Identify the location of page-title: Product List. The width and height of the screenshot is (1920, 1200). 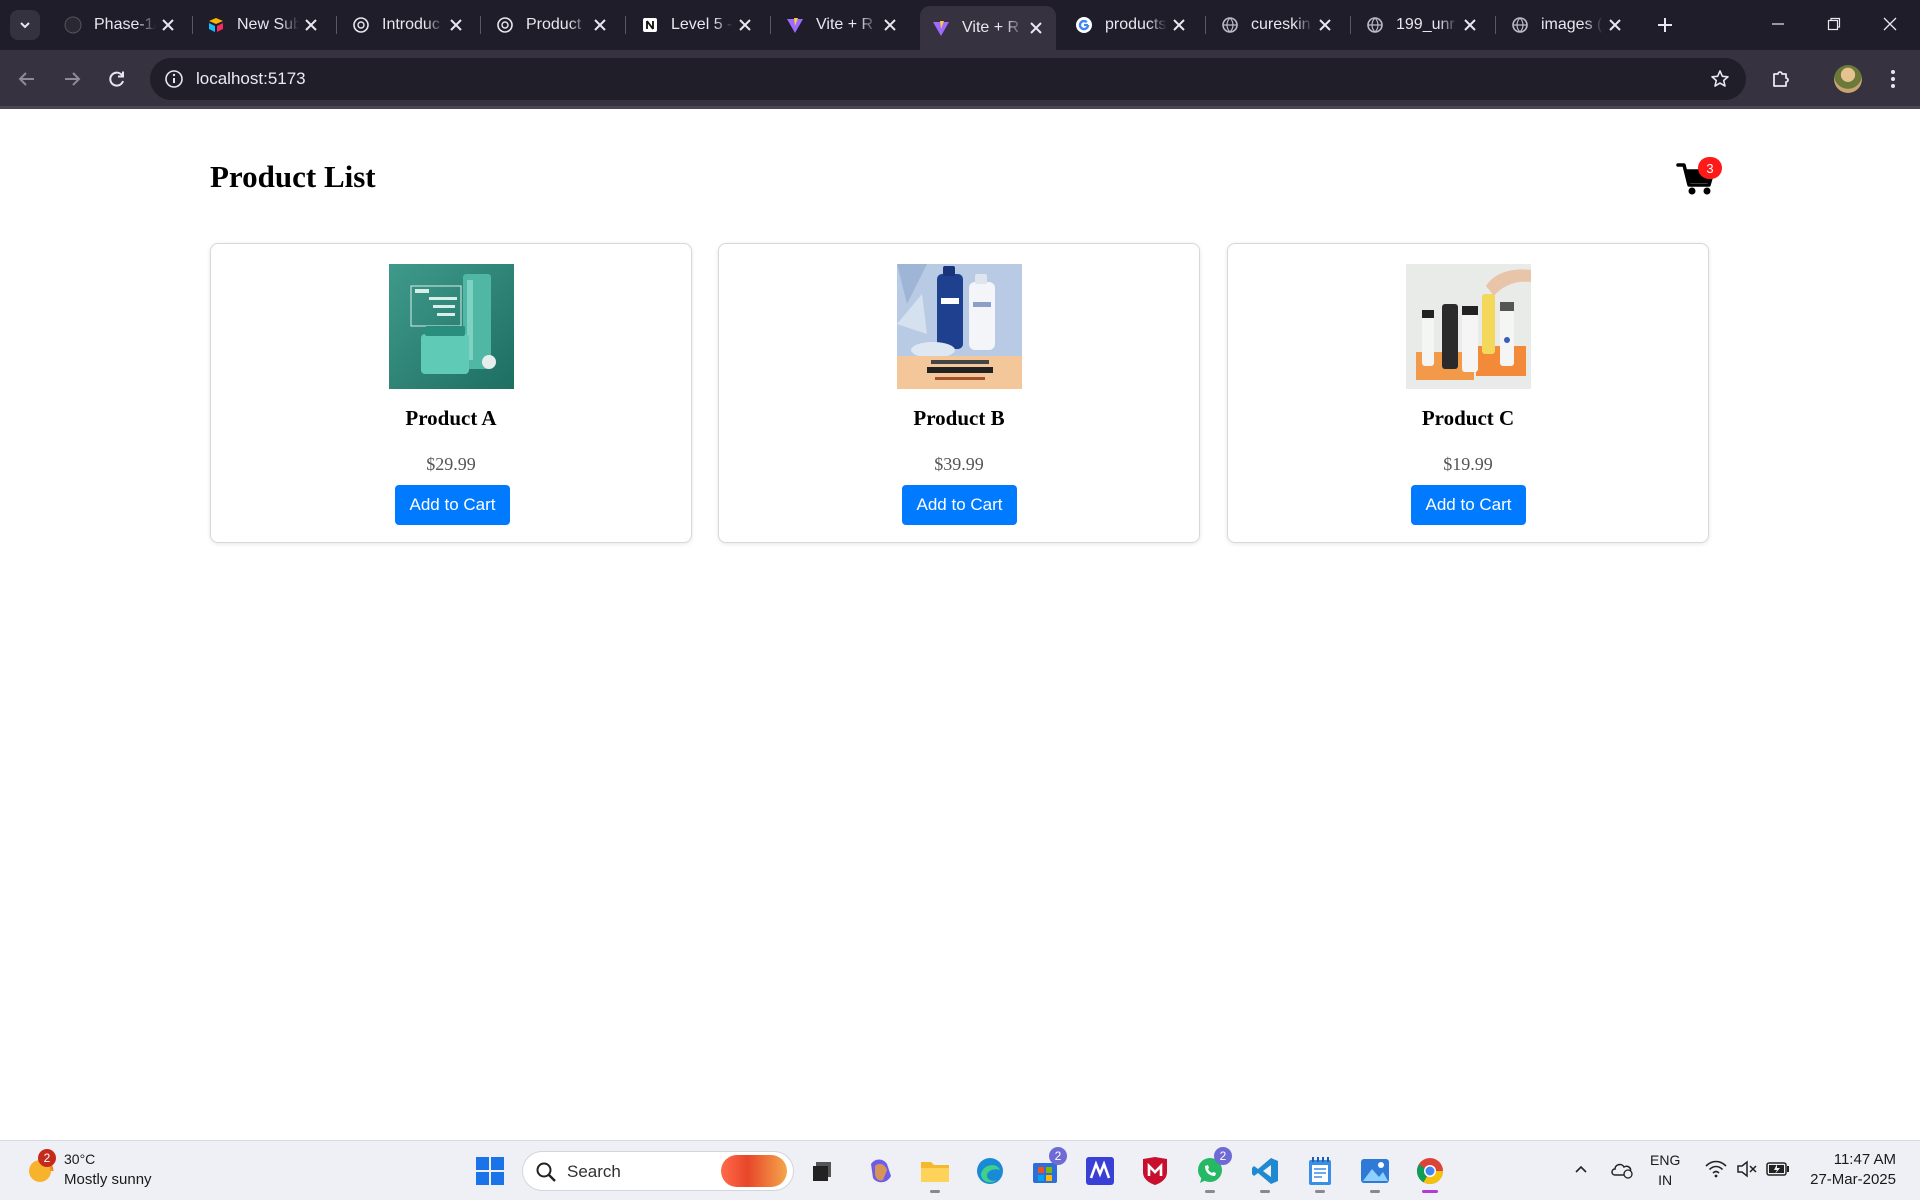
(293, 176).